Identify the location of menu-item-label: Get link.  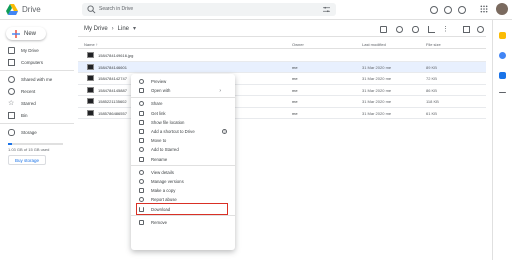
(158, 113).